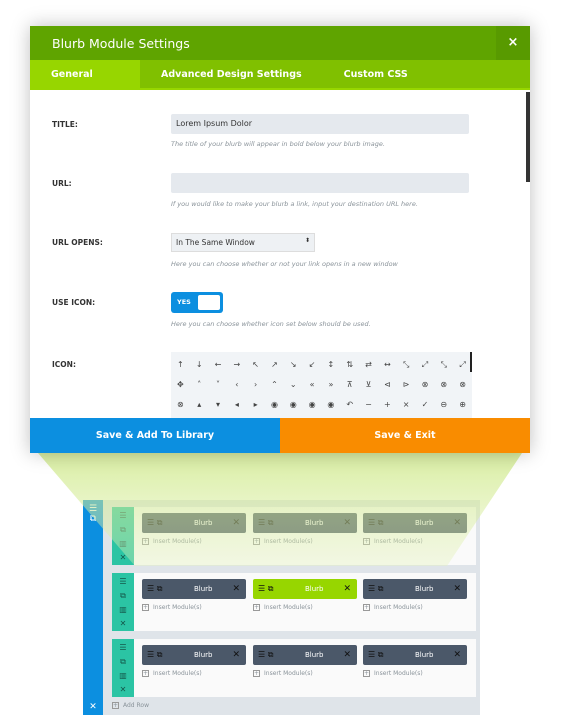 Image resolution: width=562 pixels, height=715 pixels. Describe the element at coordinates (218, 365) in the screenshot. I see `icon-option: ←` at that location.